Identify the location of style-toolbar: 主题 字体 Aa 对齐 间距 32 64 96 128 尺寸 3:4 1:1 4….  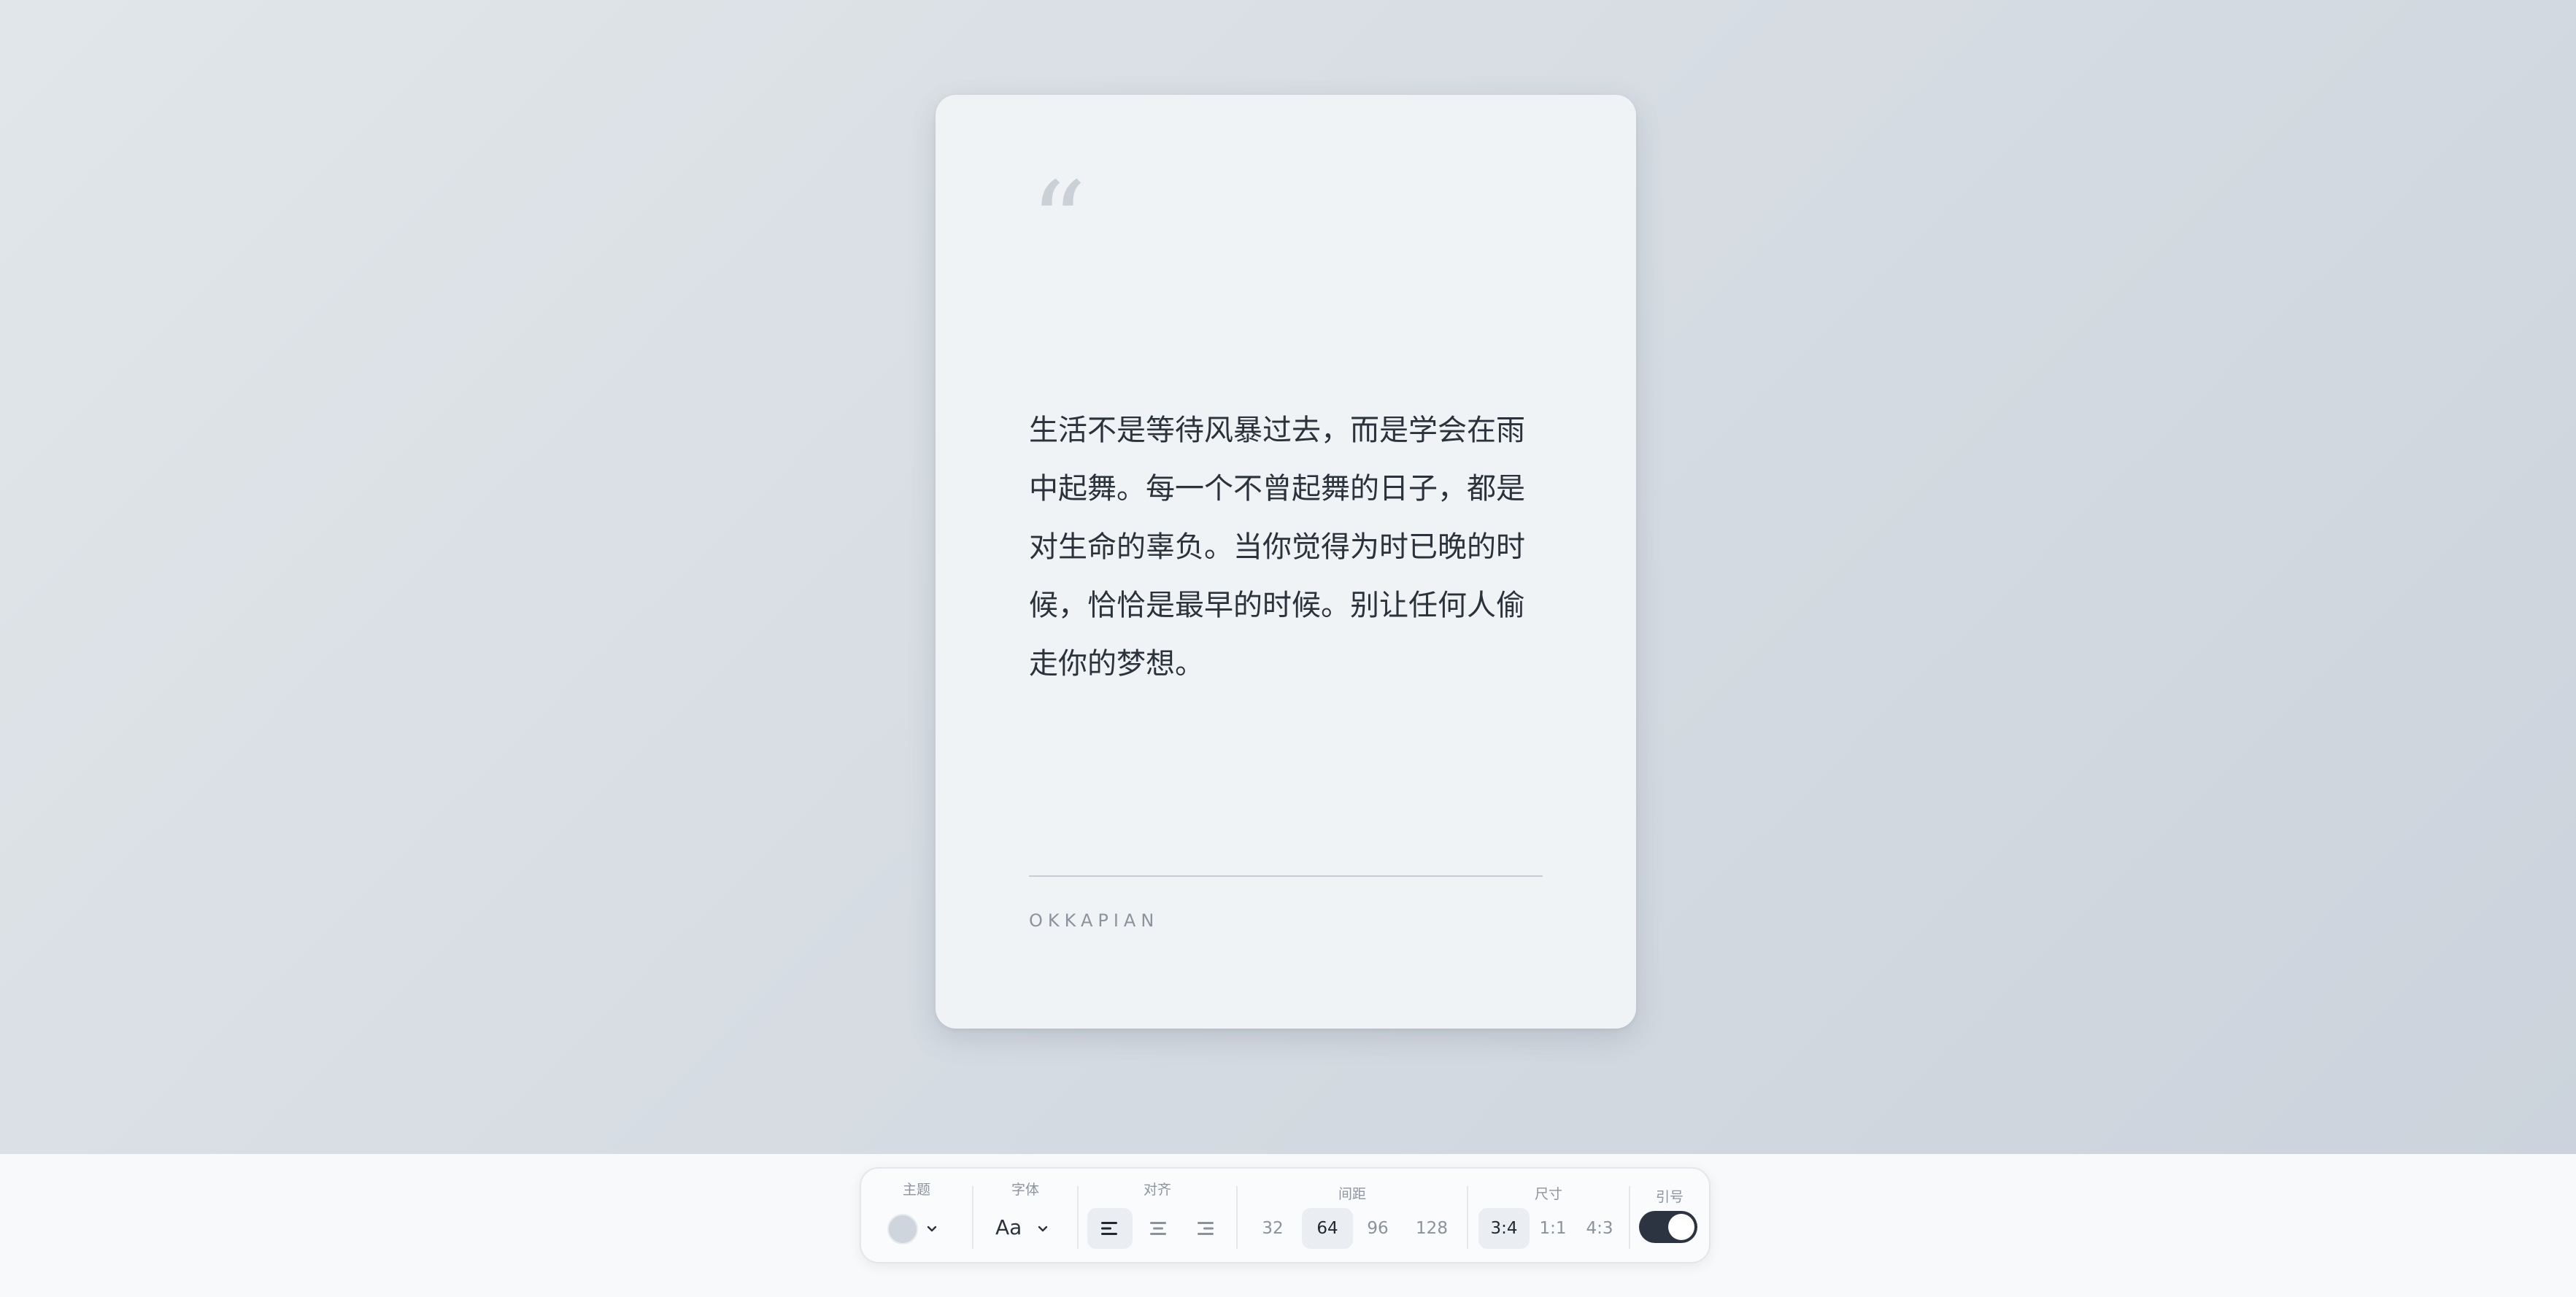
(1285, 1215).